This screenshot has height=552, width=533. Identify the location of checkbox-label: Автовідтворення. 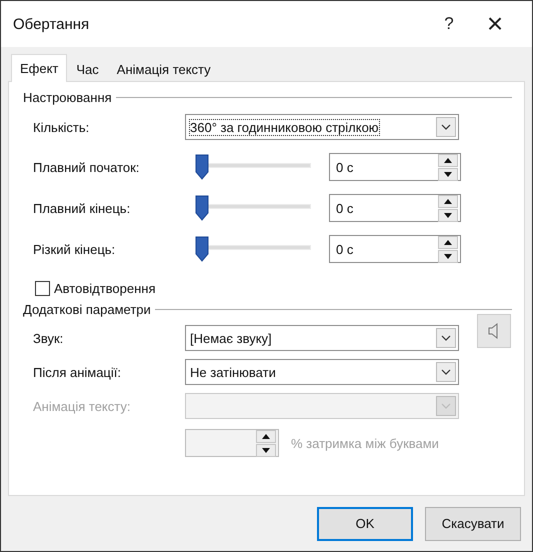
(105, 288).